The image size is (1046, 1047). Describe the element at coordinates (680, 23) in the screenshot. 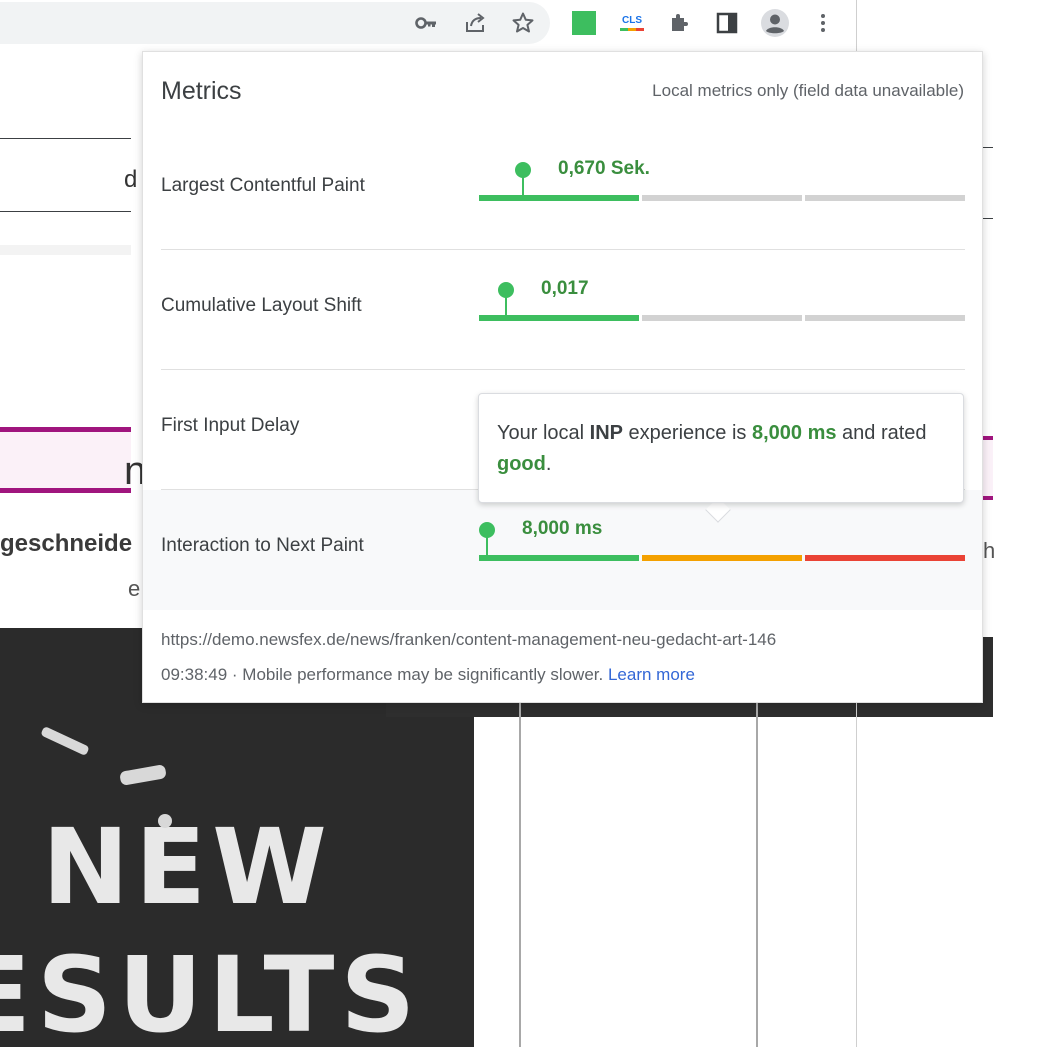

I see `puzzle-icon` at that location.